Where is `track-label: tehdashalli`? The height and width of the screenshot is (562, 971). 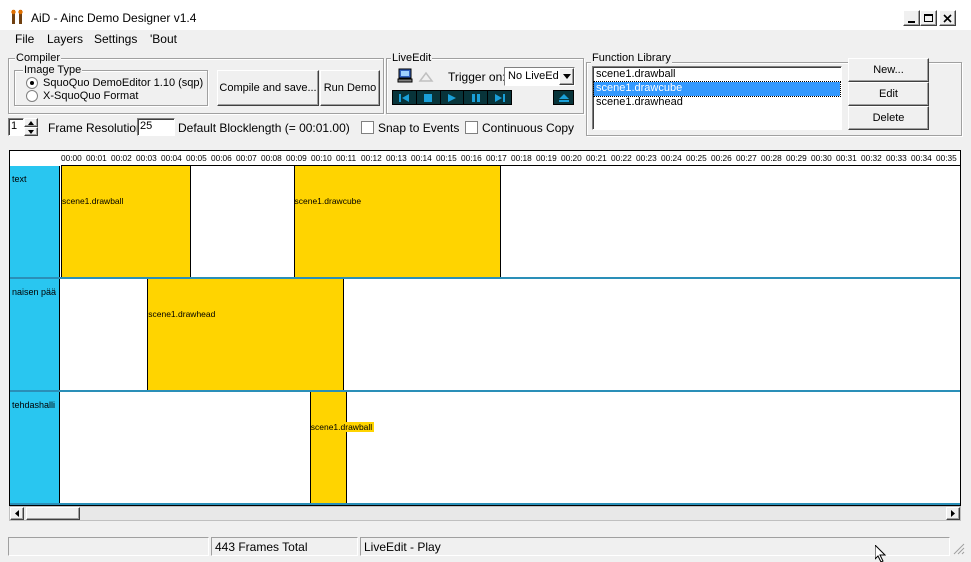
track-label: tehdashalli is located at coordinates (35, 447).